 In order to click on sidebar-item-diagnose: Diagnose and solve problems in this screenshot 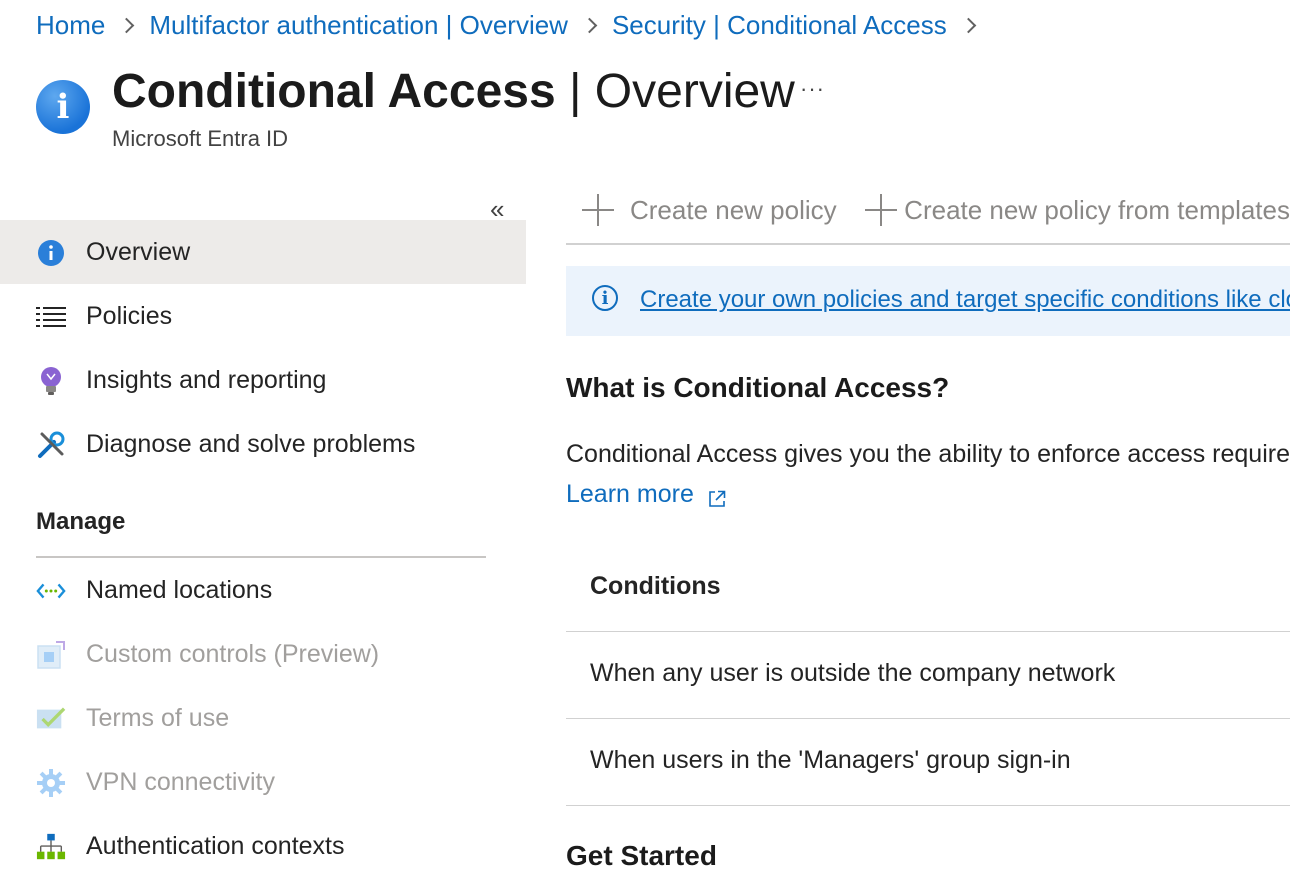, I will do `click(263, 444)`.